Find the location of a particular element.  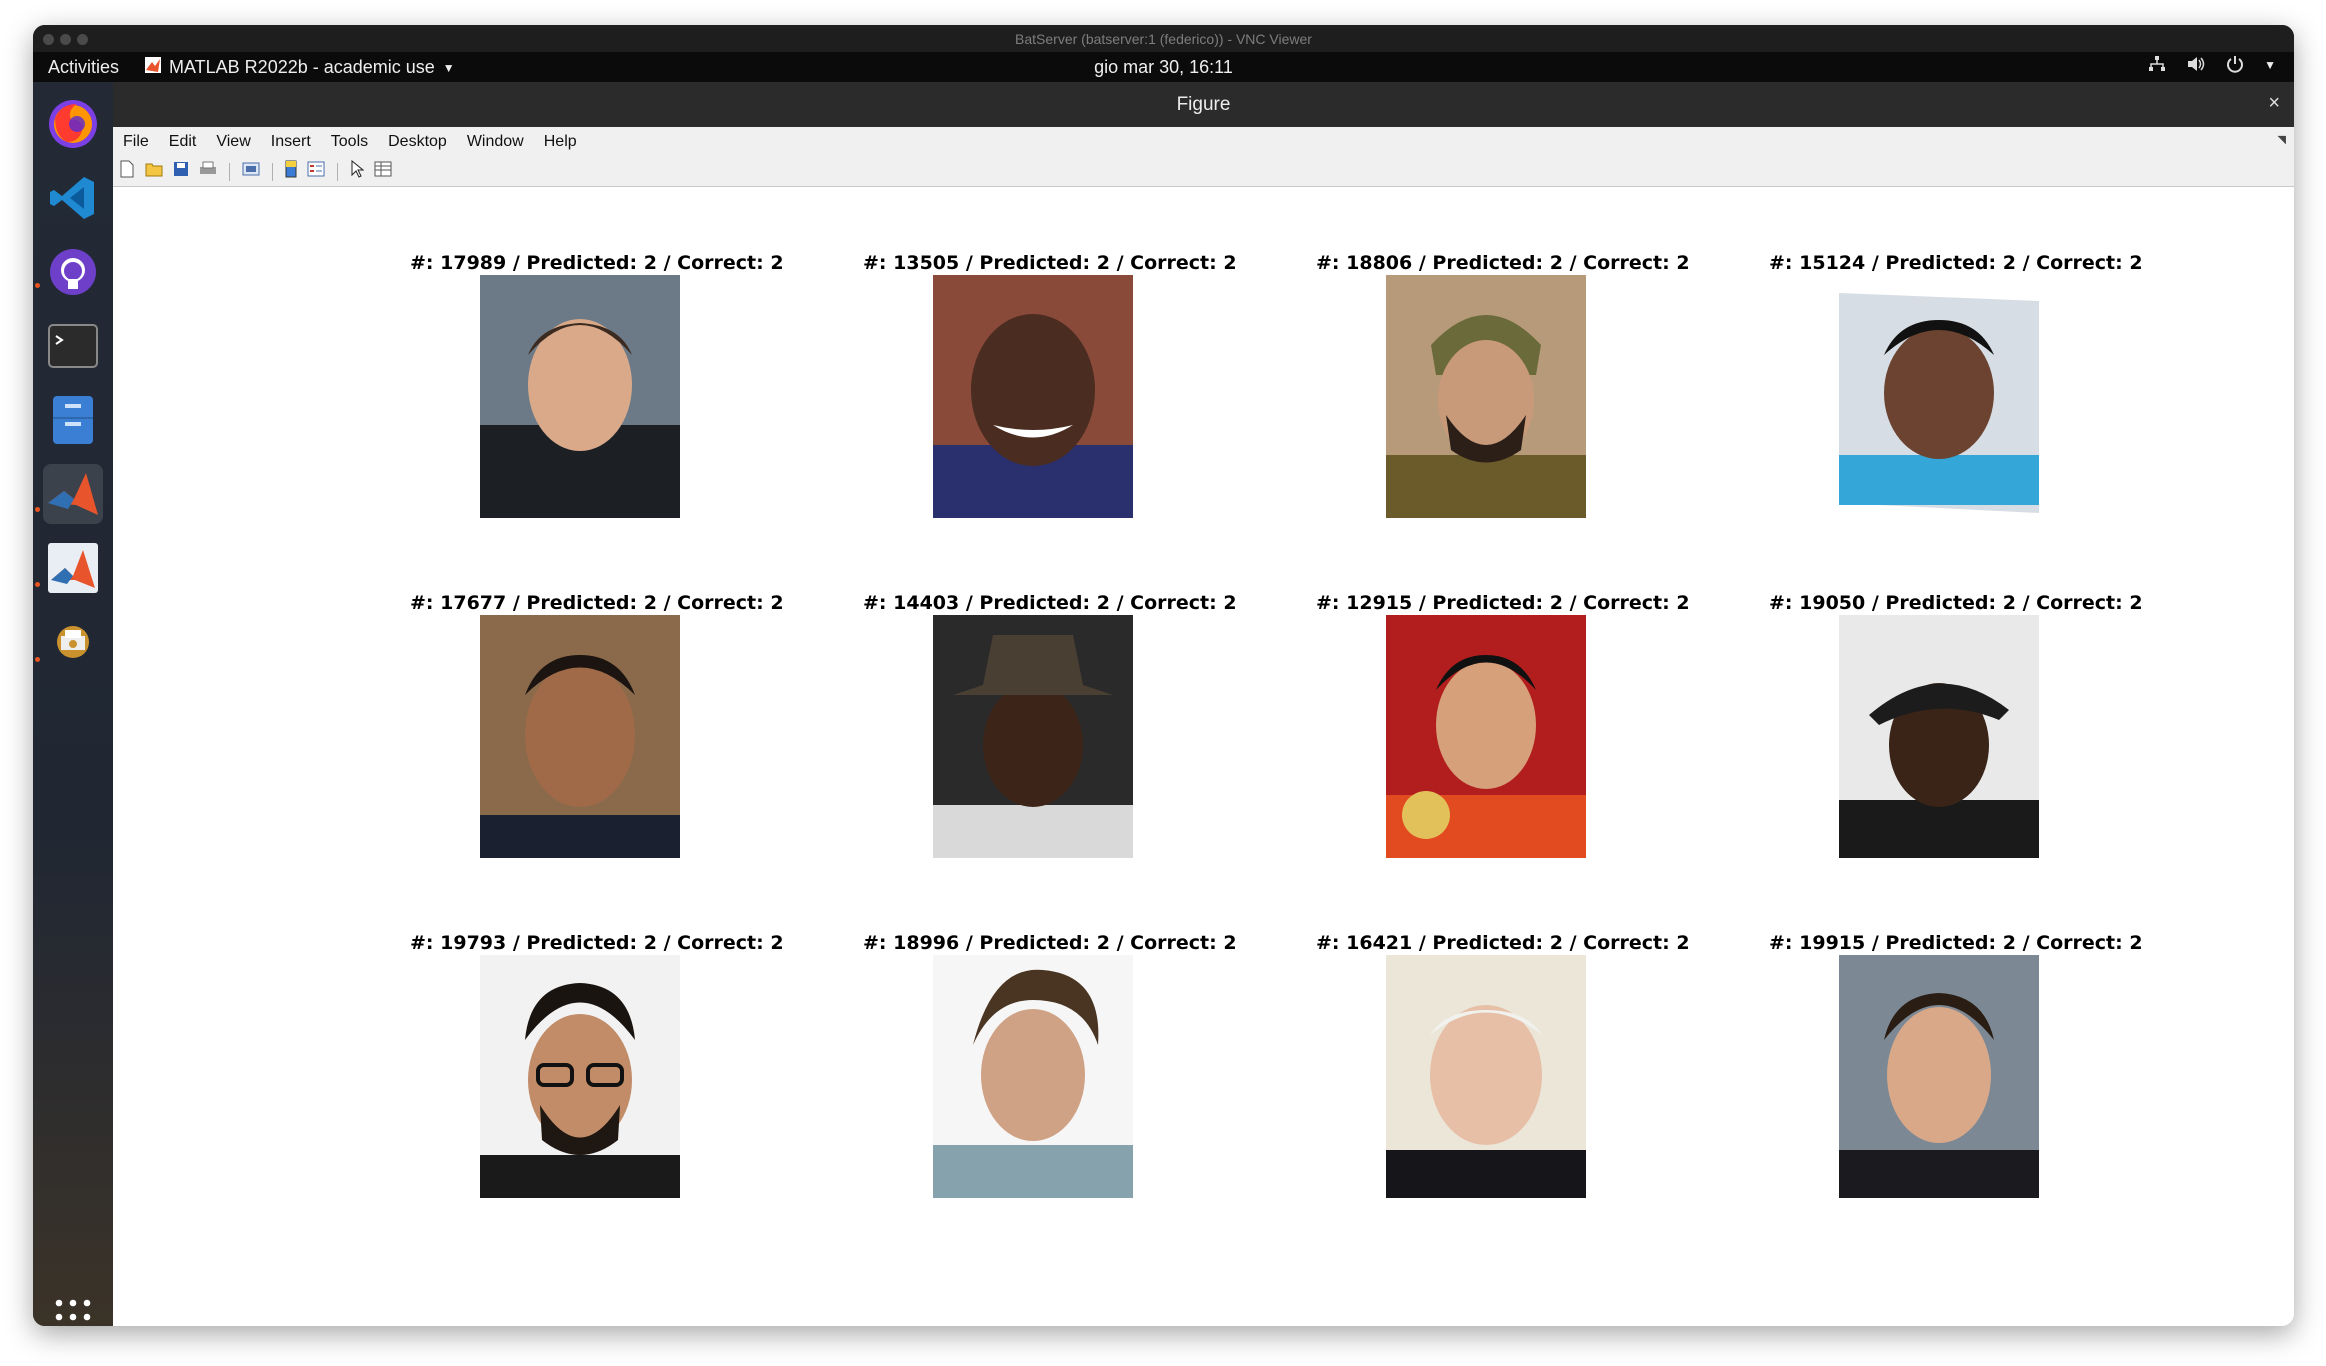

dock is located at coordinates (73, 704).